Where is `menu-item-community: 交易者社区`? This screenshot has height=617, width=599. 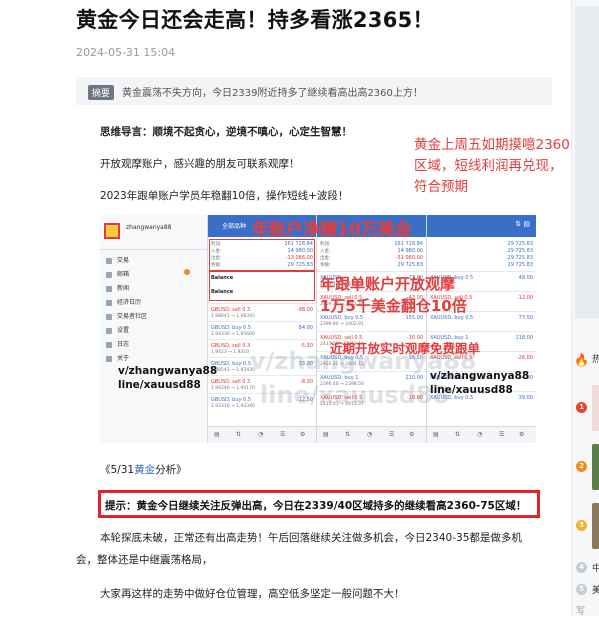 menu-item-community: 交易者社区 is located at coordinates (126, 315).